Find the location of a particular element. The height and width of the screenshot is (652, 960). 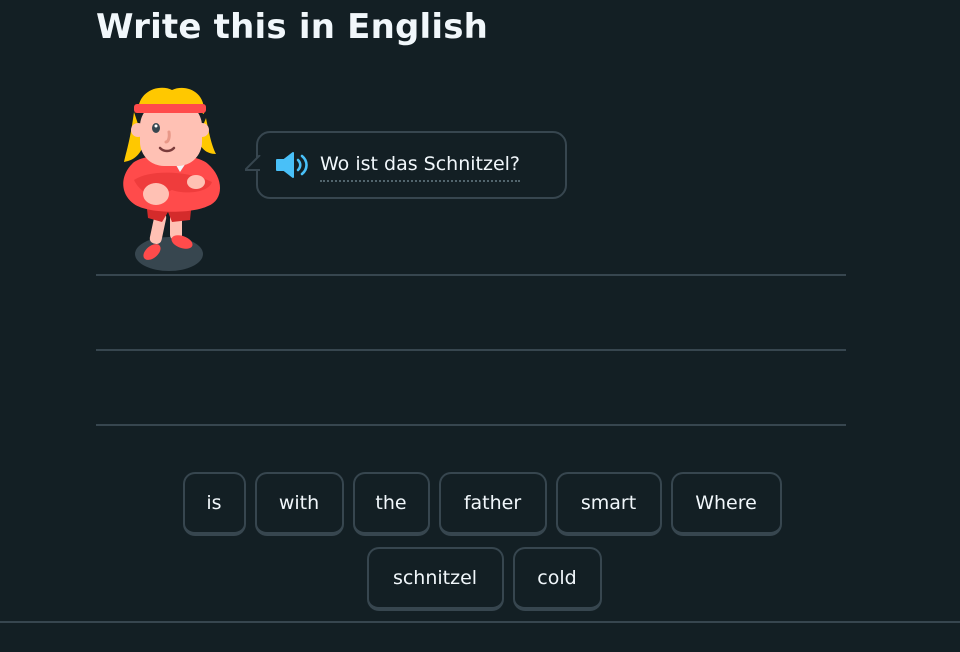

speech-bubble: Wo ist das Schnitzel? is located at coordinates (406, 165).